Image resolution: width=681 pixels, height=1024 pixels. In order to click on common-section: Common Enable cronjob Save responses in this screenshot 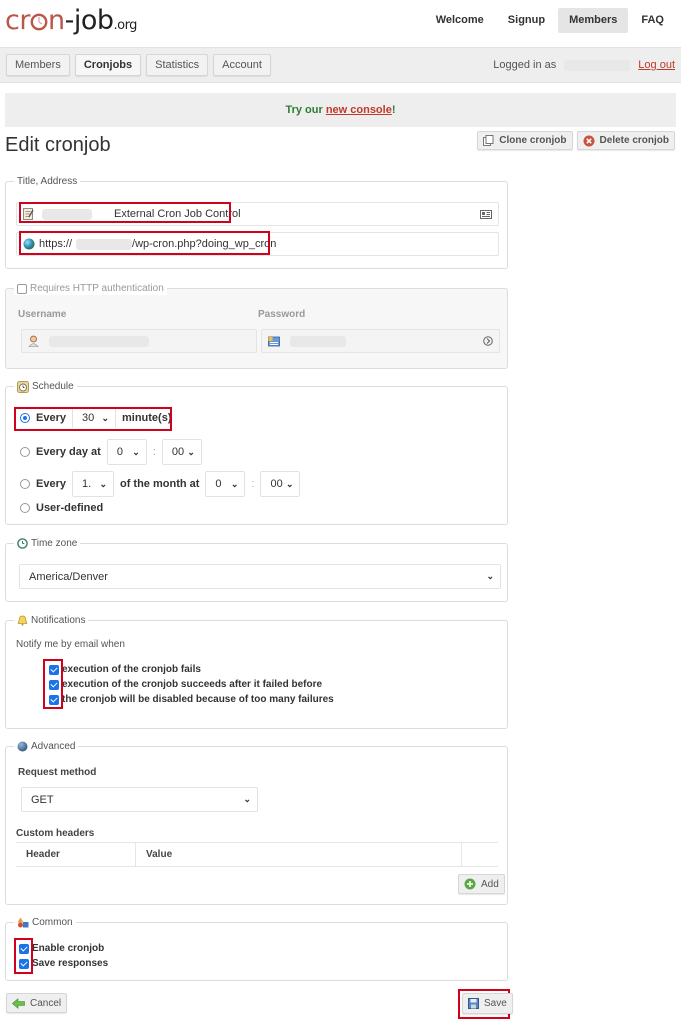, I will do `click(256, 948)`.